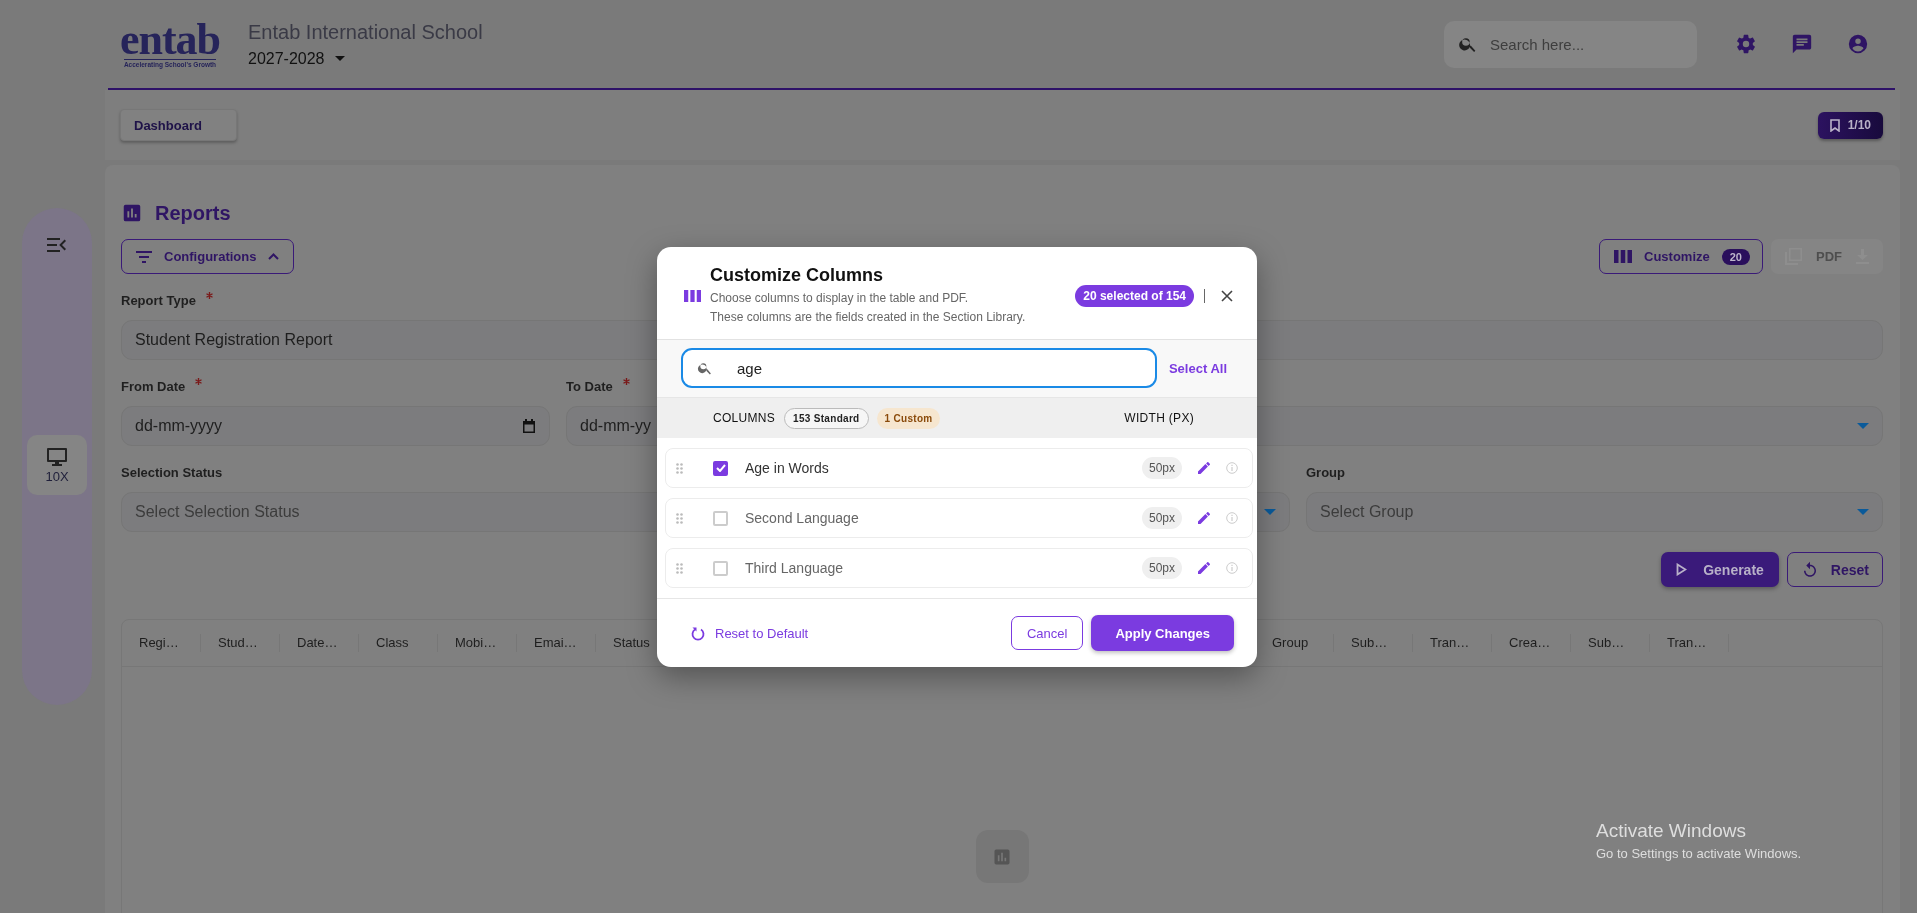 The height and width of the screenshot is (913, 1917). Describe the element at coordinates (1159, 418) in the screenshot. I see `width-heading: WIDTH (PX)` at that location.